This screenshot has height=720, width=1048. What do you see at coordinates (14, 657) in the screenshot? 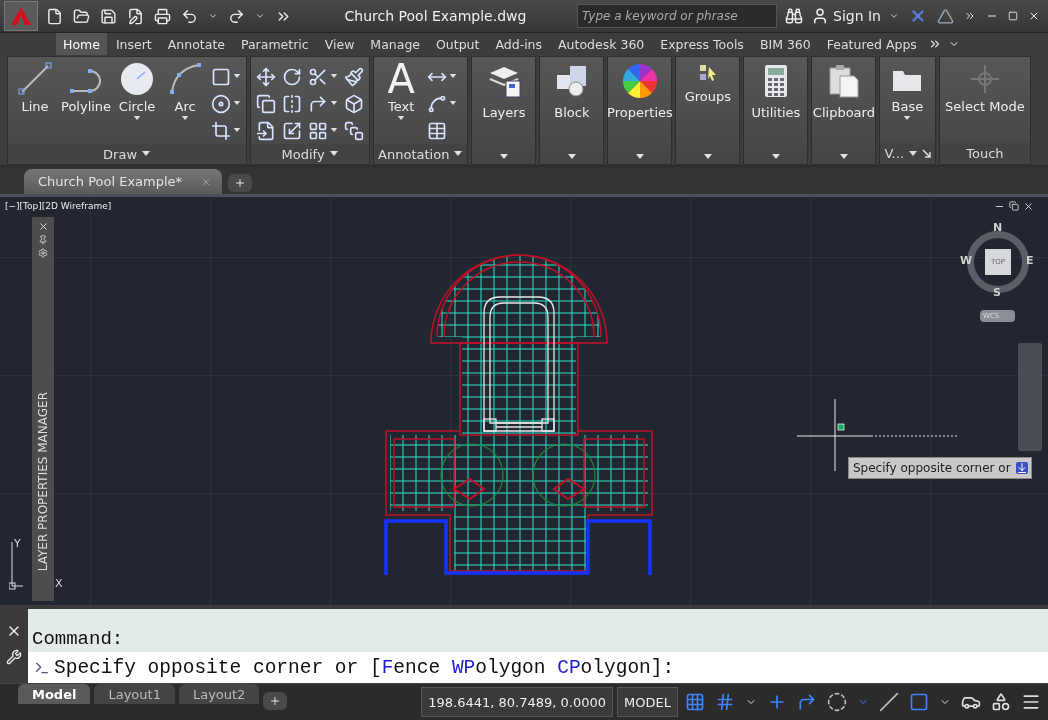
I see `wrench-icon` at bounding box center [14, 657].